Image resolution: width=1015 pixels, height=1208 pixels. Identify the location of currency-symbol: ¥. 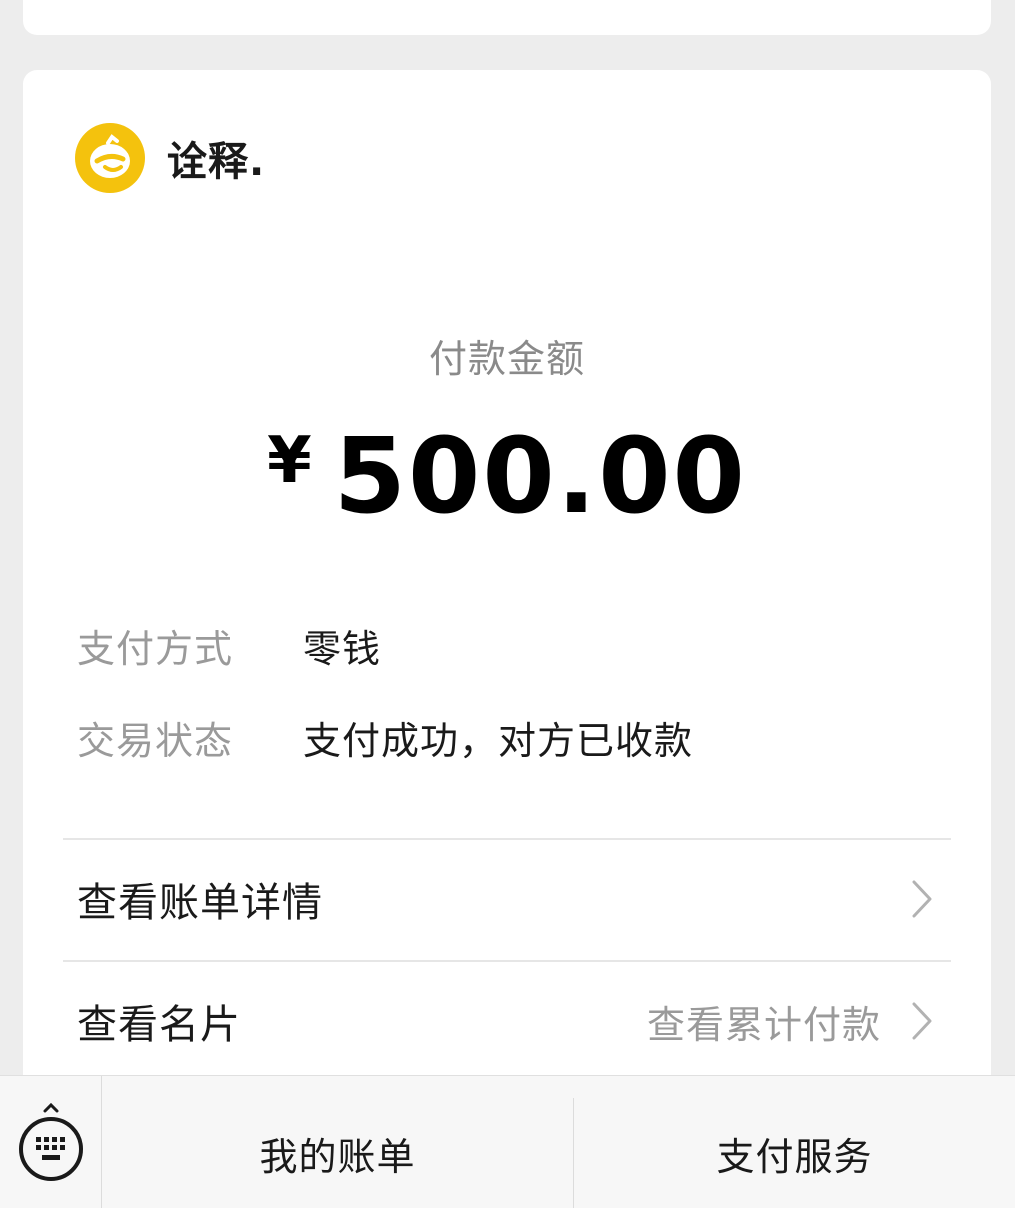
(289, 461).